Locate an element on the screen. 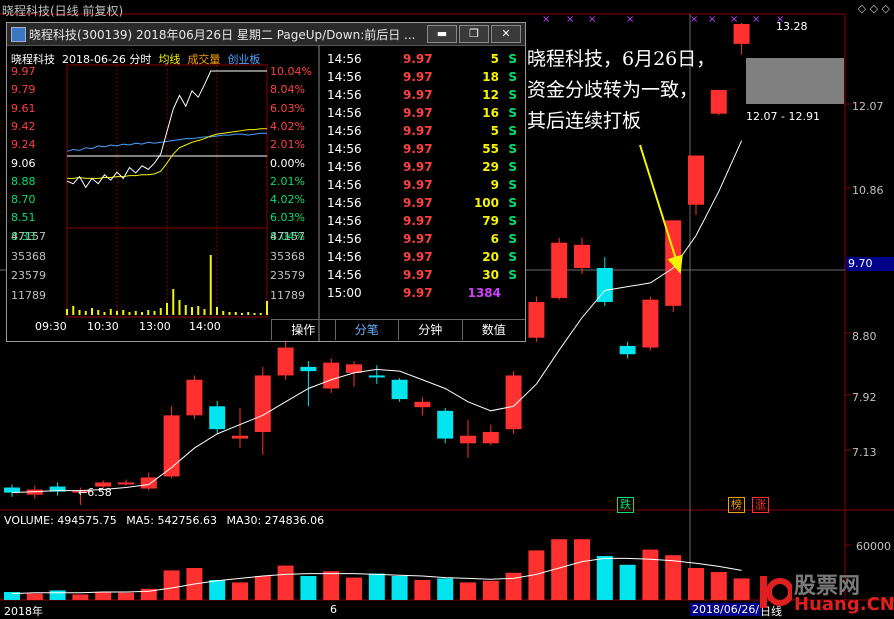 The image size is (894, 619). price-tick: 8.88 is located at coordinates (23, 181).